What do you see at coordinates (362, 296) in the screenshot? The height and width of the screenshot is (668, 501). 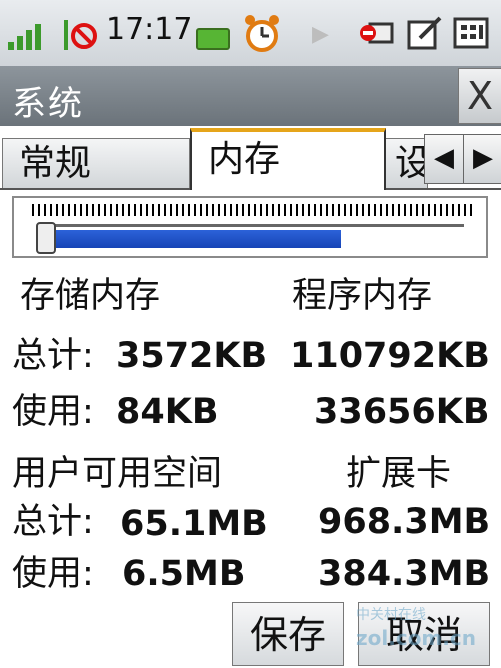 I see `program-memory-header: 程序内存` at bounding box center [362, 296].